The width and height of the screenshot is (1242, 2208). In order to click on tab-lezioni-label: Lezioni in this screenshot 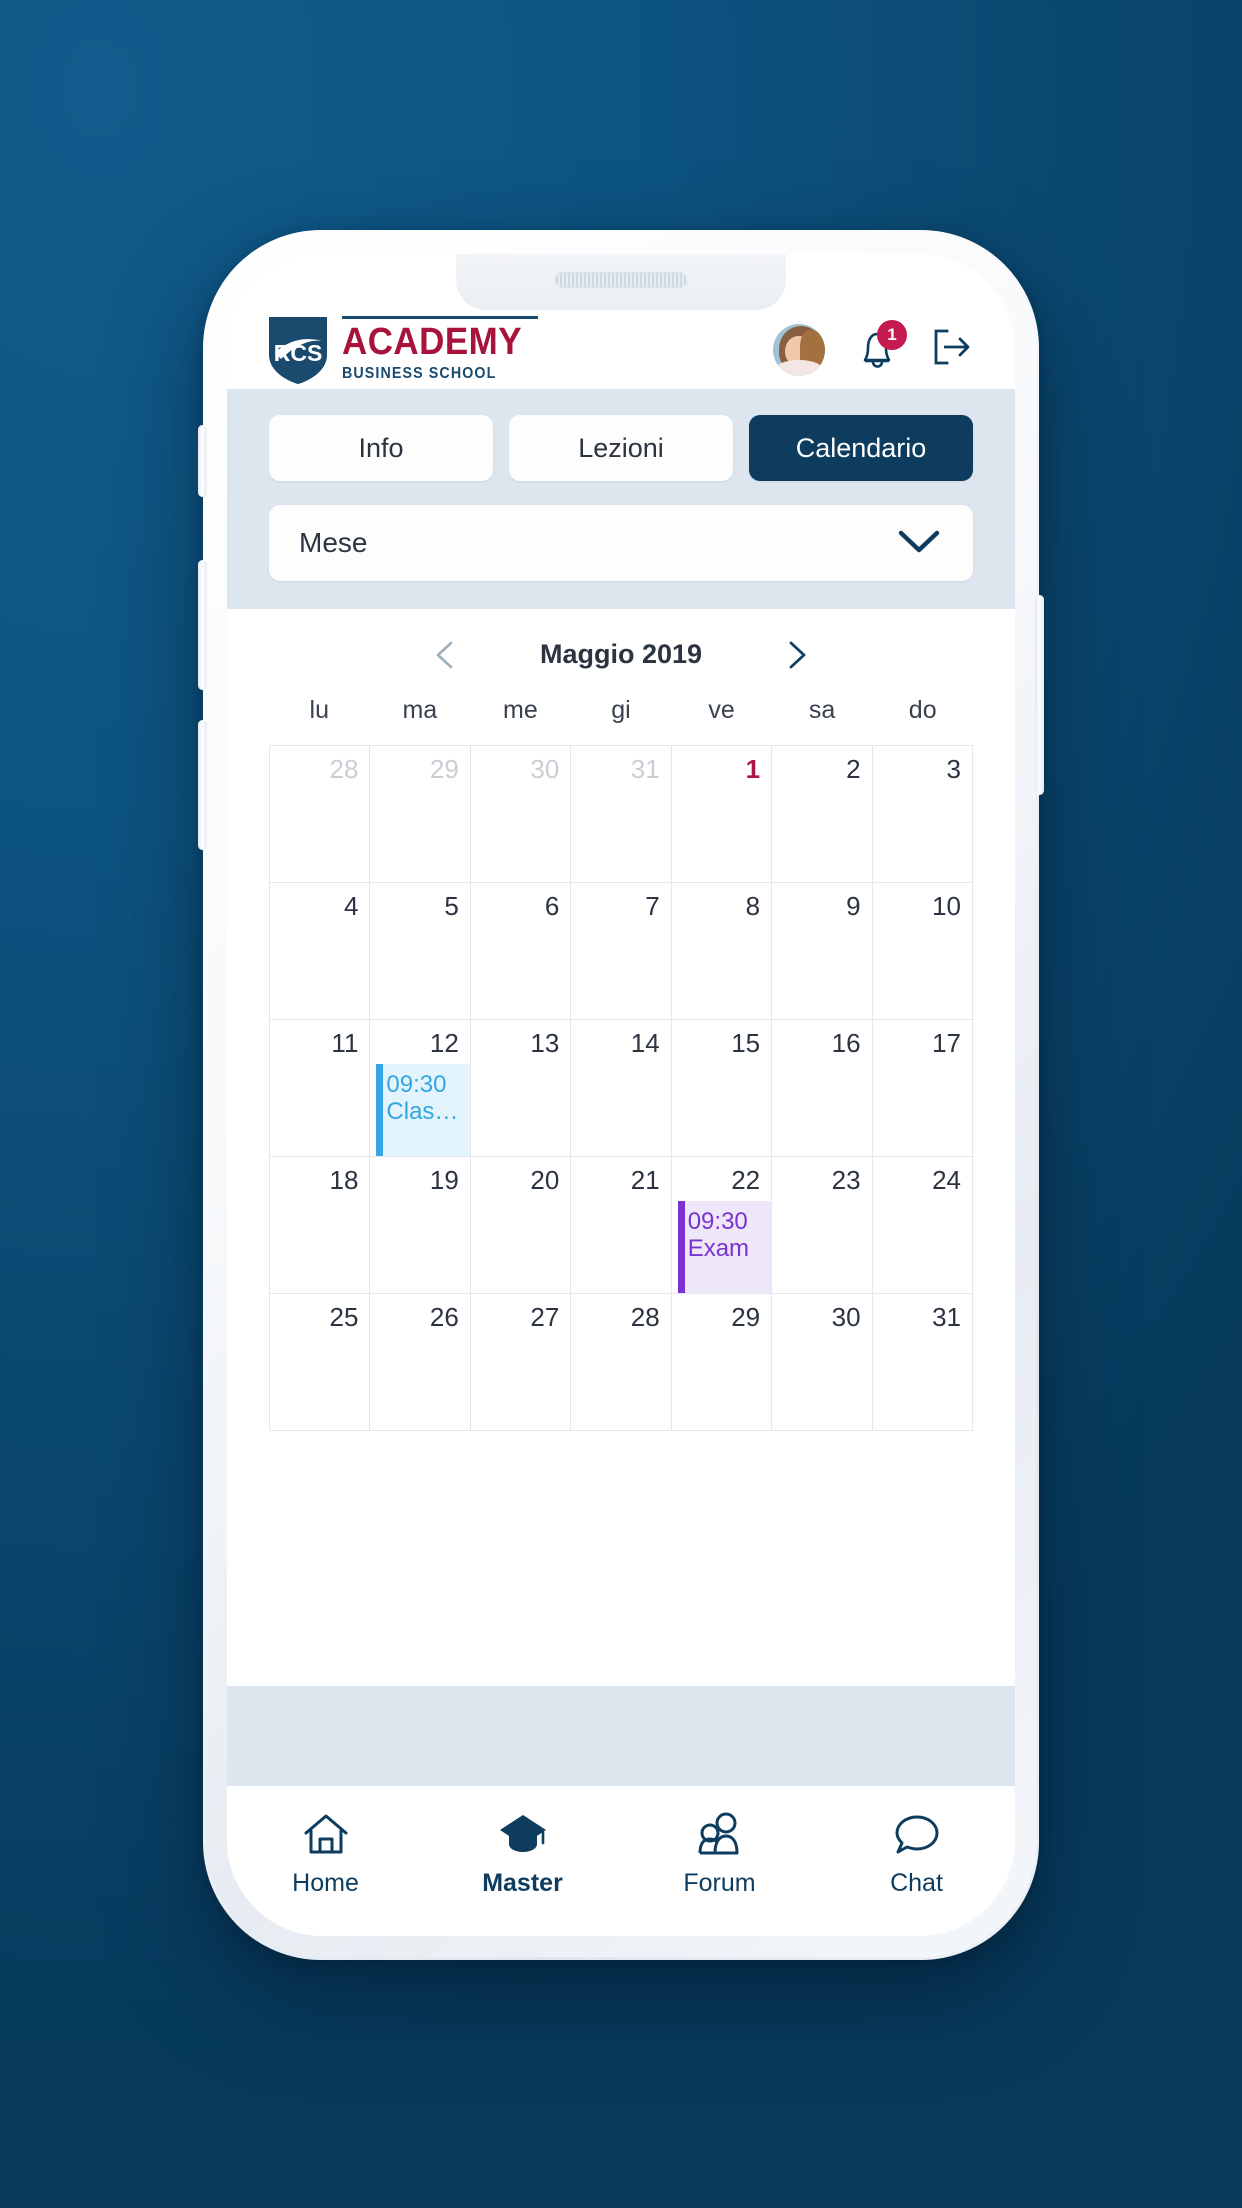, I will do `click(621, 447)`.